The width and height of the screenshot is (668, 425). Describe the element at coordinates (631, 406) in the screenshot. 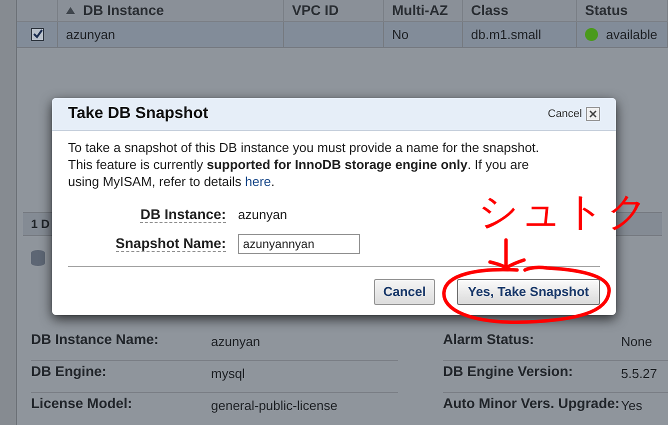

I see `detail-value: Yes` at that location.